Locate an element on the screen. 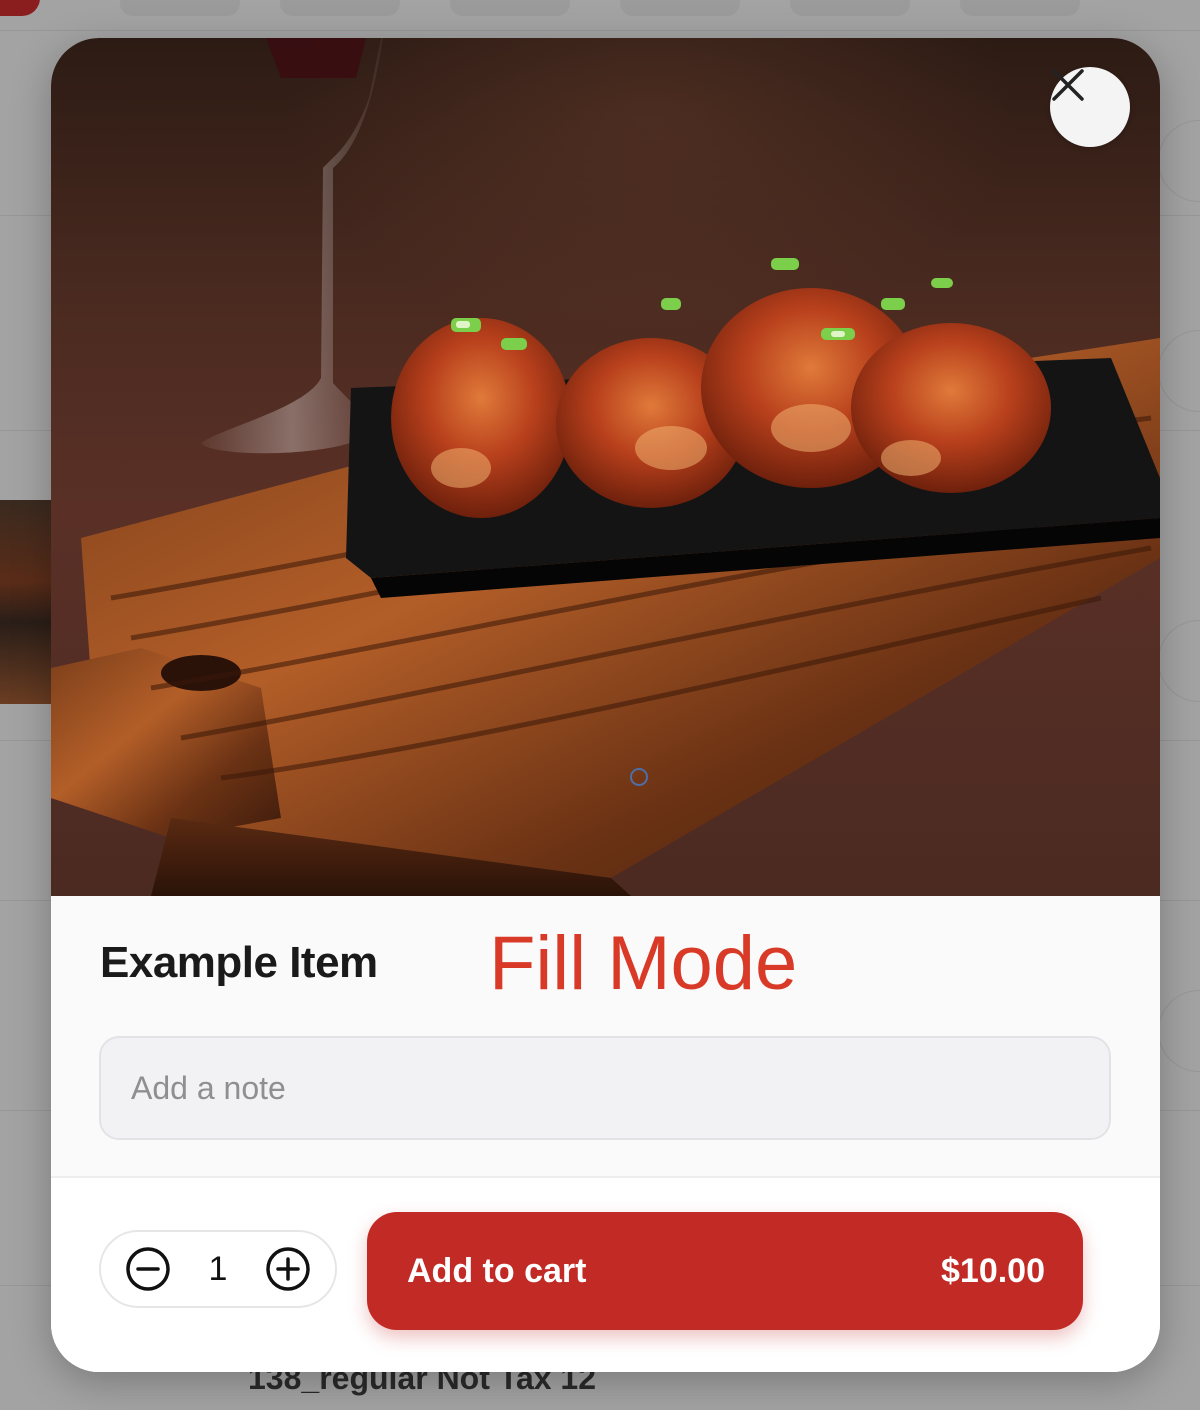 The width and height of the screenshot is (1200, 1410). minus-circle-icon is located at coordinates (148, 1269).